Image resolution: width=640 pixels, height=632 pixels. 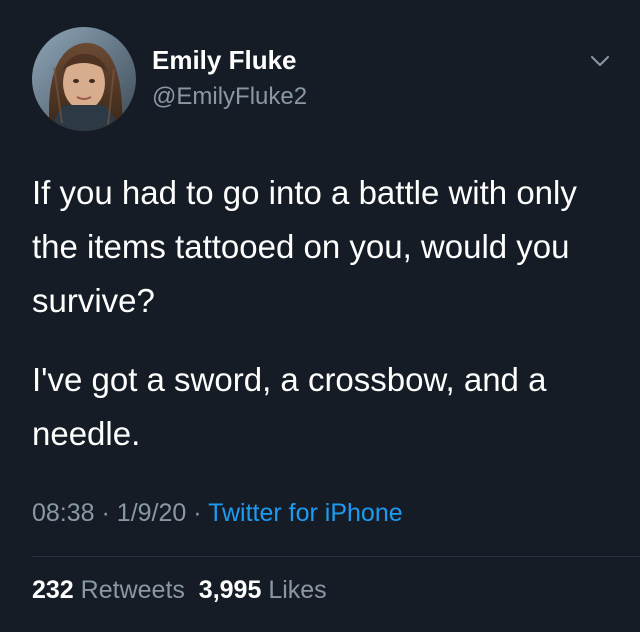 I want to click on user-handle: @EmilyFluke2, so click(x=229, y=97).